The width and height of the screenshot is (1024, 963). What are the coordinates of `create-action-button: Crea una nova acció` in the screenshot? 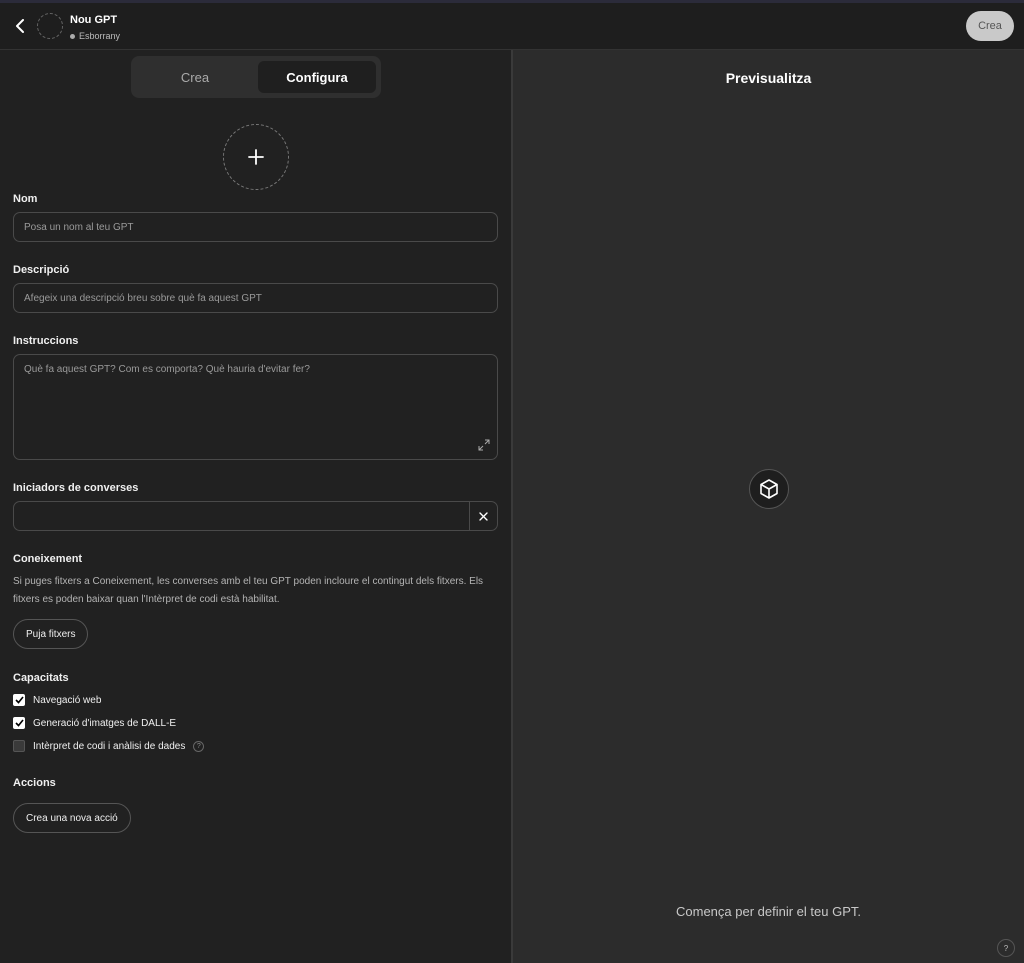 It's located at (72, 818).